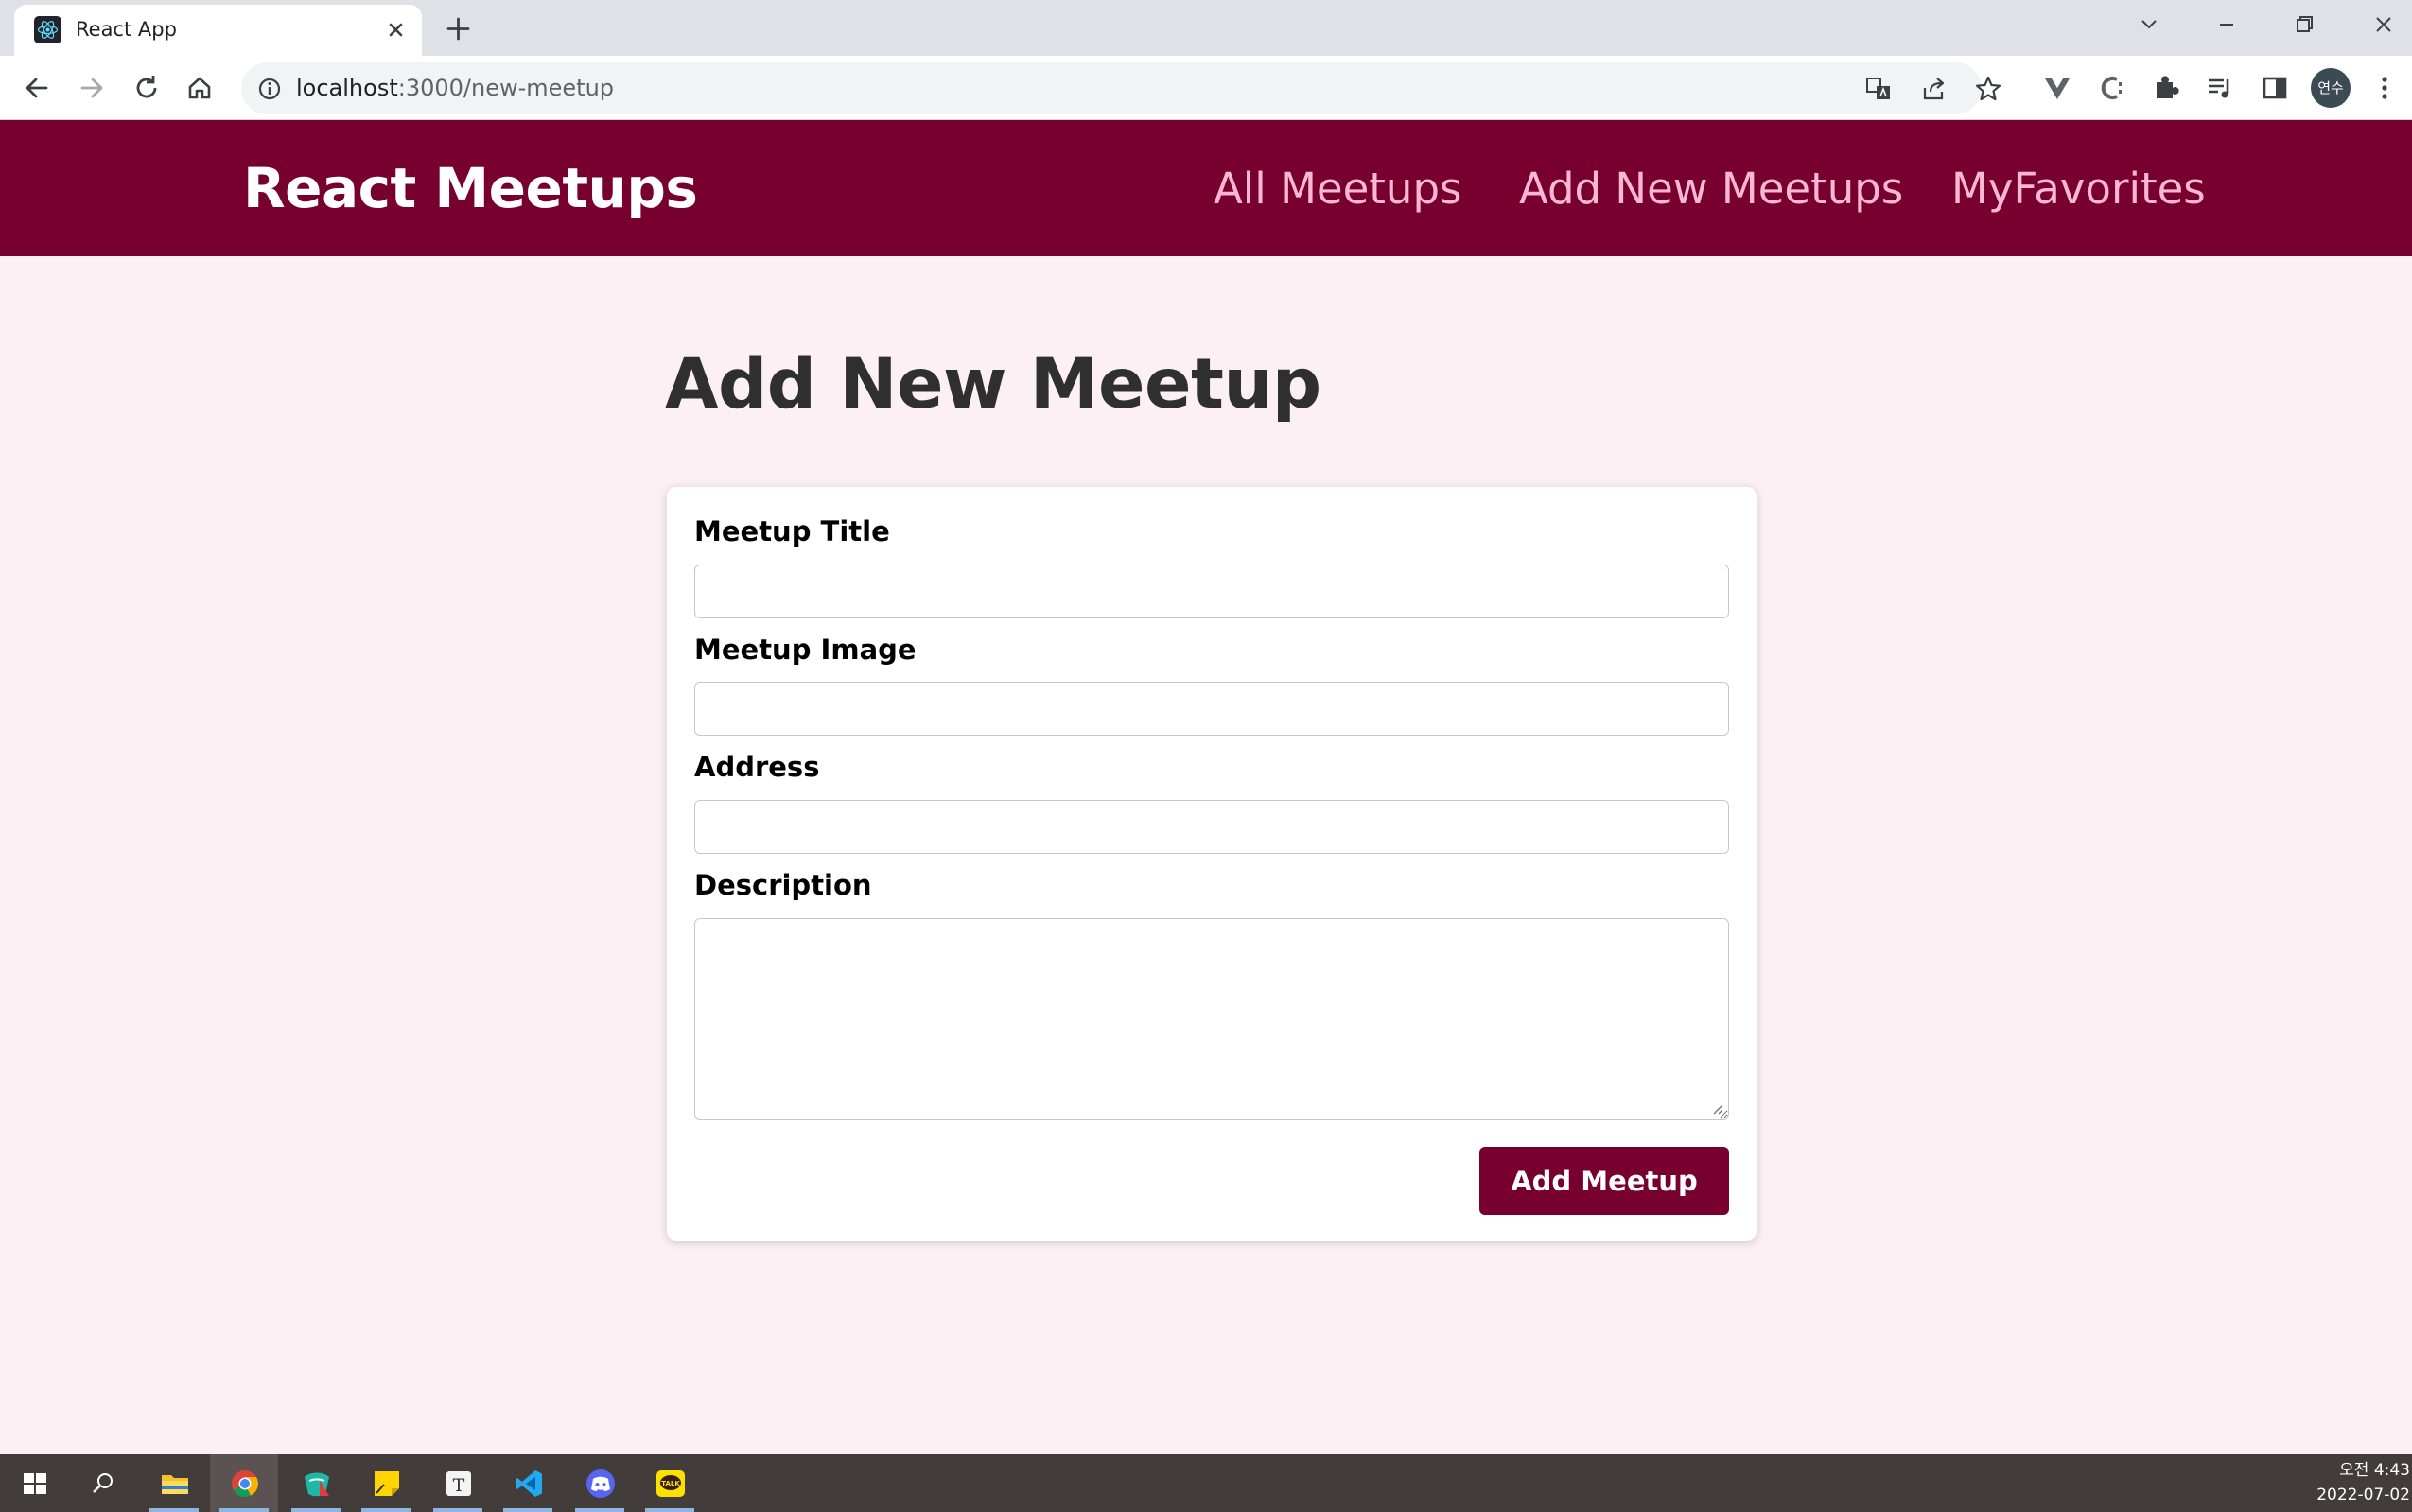 This screenshot has width=2412, height=1512. Describe the element at coordinates (2363, 1482) in the screenshot. I see `taskbar-clock: 오전 4:43 2022-07-02` at that location.